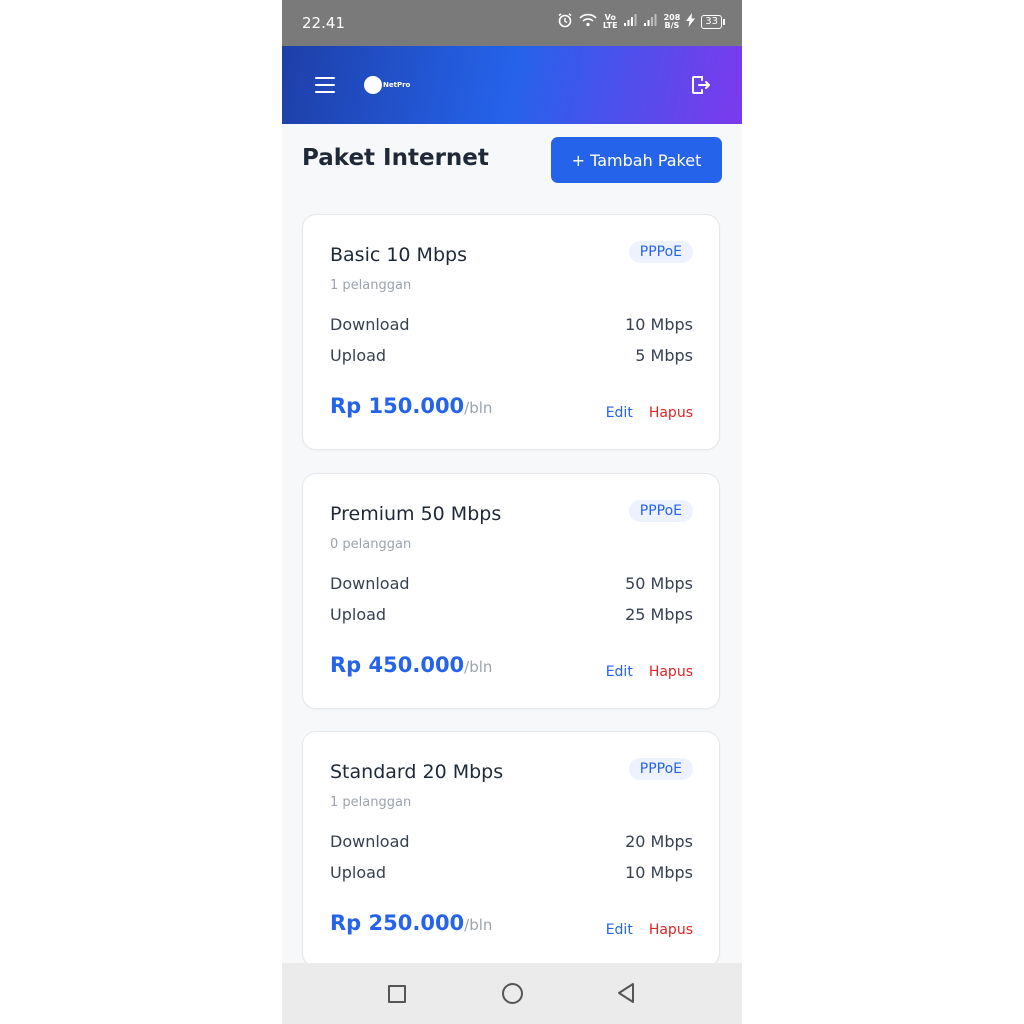  I want to click on upload-value: 25 Mbps, so click(659, 614).